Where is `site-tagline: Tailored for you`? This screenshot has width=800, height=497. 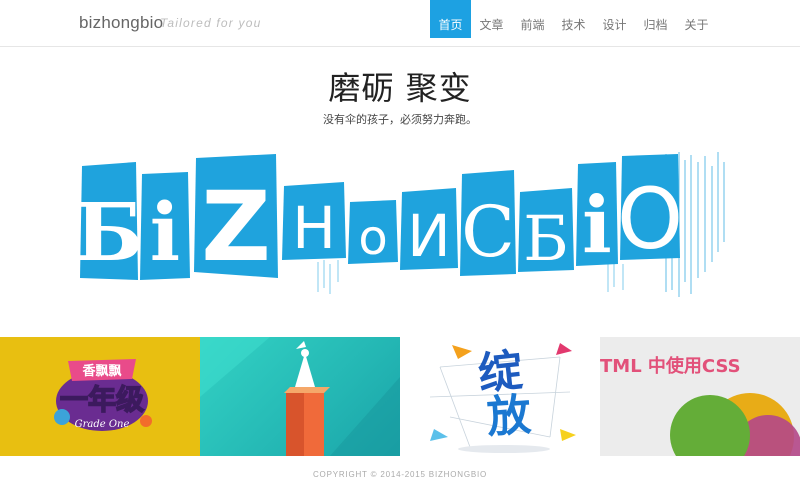 site-tagline: Tailored for you is located at coordinates (211, 23).